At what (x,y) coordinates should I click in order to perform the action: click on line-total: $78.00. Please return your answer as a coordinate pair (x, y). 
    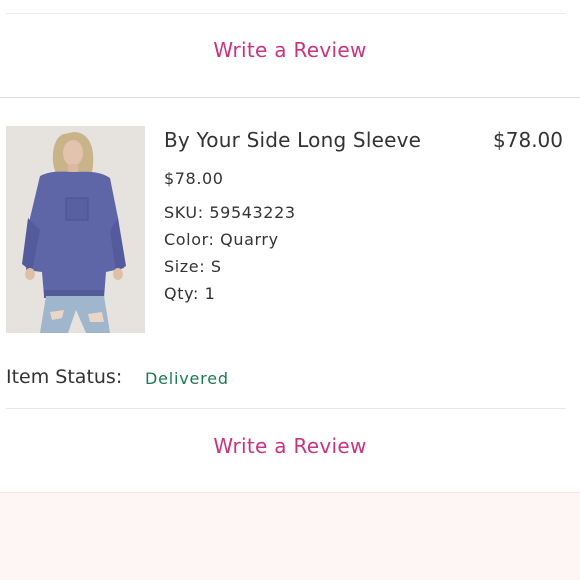
    Looking at the image, I should click on (528, 140).